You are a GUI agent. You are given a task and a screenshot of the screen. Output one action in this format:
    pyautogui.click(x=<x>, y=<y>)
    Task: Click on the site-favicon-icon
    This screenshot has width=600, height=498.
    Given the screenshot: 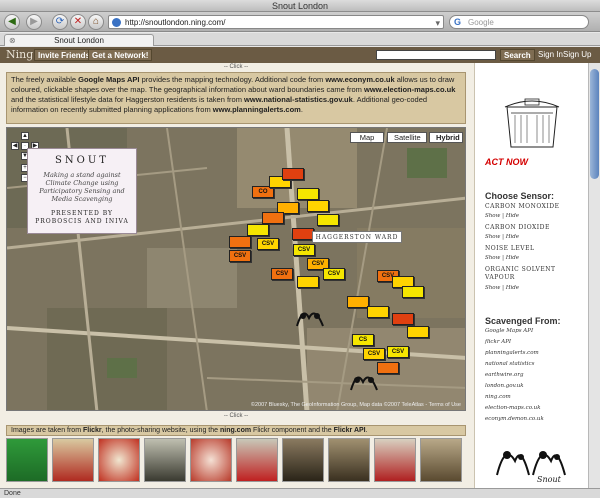 What is the action you would take?
    pyautogui.click(x=116, y=22)
    